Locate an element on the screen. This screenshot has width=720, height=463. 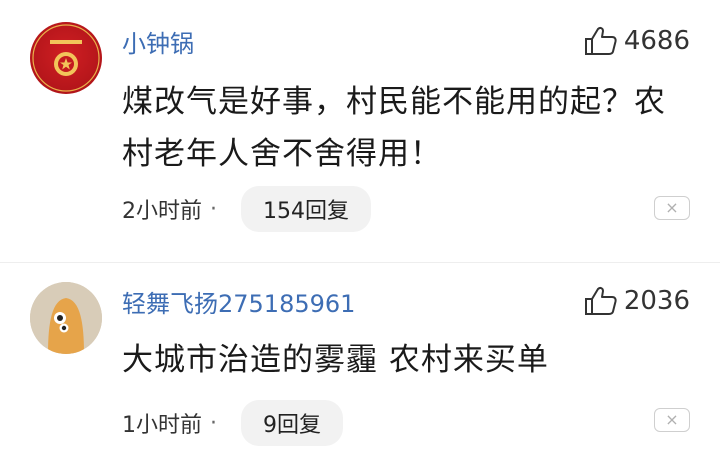
comment-text: 大城市治造的雾霾 农村来买单 is located at coordinates (402, 360).